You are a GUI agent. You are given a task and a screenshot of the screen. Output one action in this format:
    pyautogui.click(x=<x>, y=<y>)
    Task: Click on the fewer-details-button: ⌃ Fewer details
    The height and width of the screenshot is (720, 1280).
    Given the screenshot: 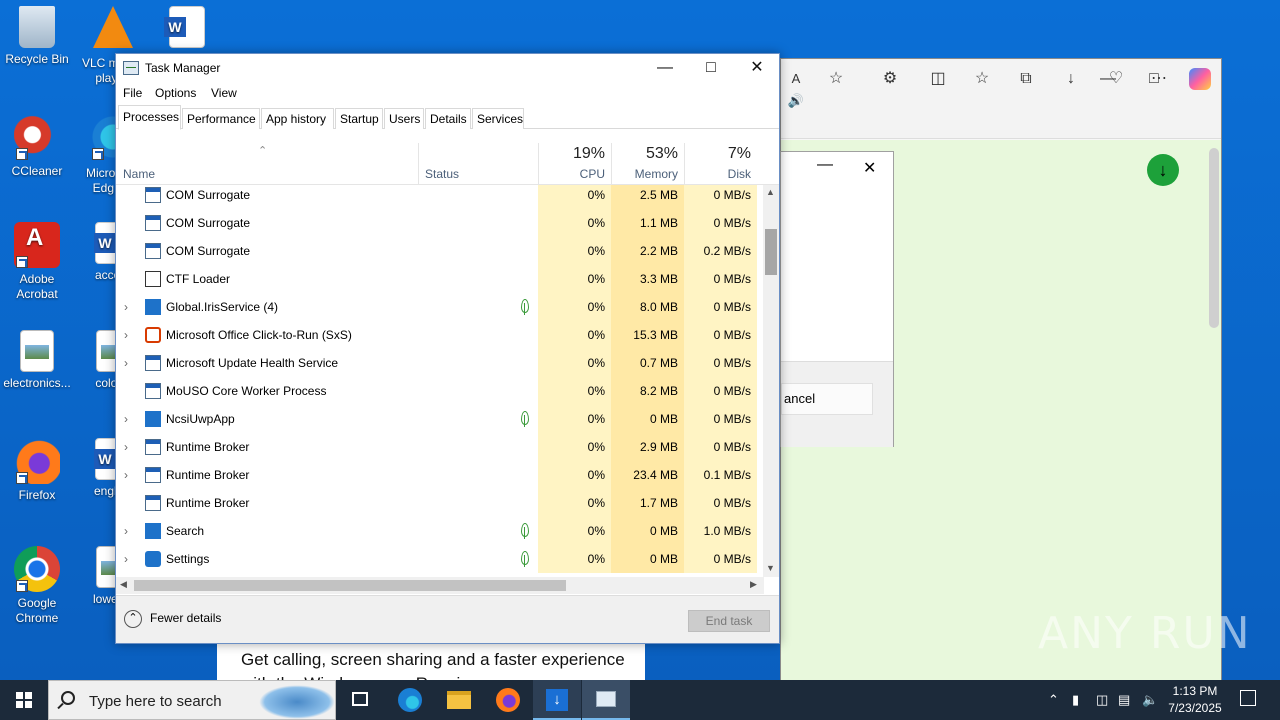 What is the action you would take?
    pyautogui.click(x=172, y=619)
    